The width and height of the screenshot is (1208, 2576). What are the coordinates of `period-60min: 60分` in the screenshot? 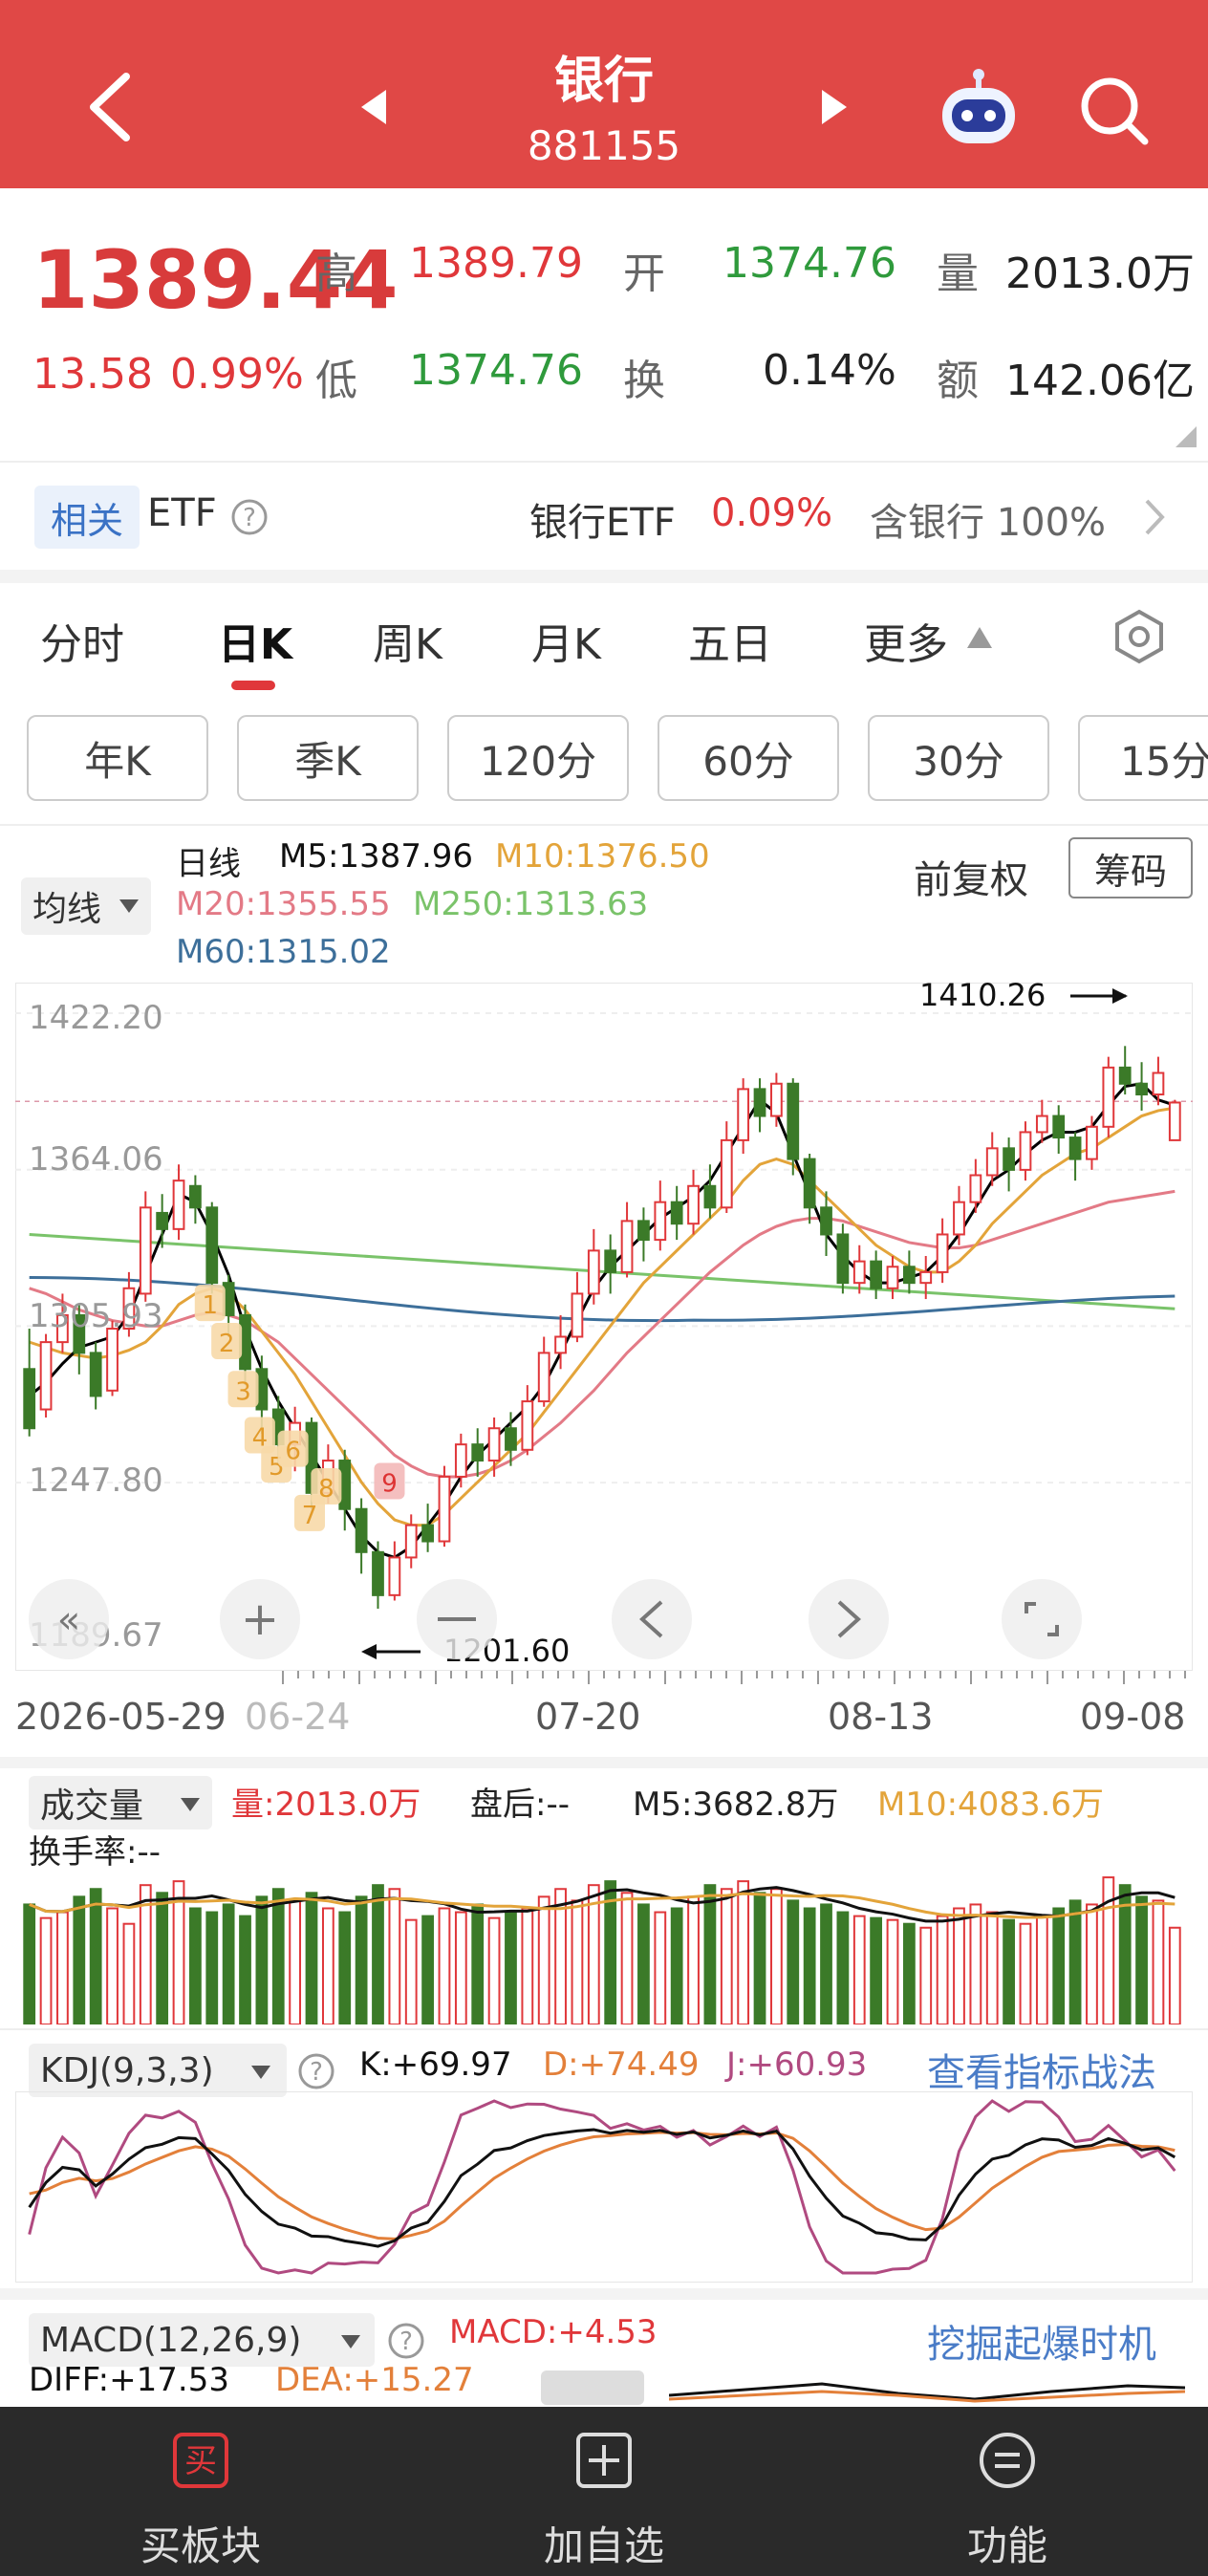 It's located at (748, 758).